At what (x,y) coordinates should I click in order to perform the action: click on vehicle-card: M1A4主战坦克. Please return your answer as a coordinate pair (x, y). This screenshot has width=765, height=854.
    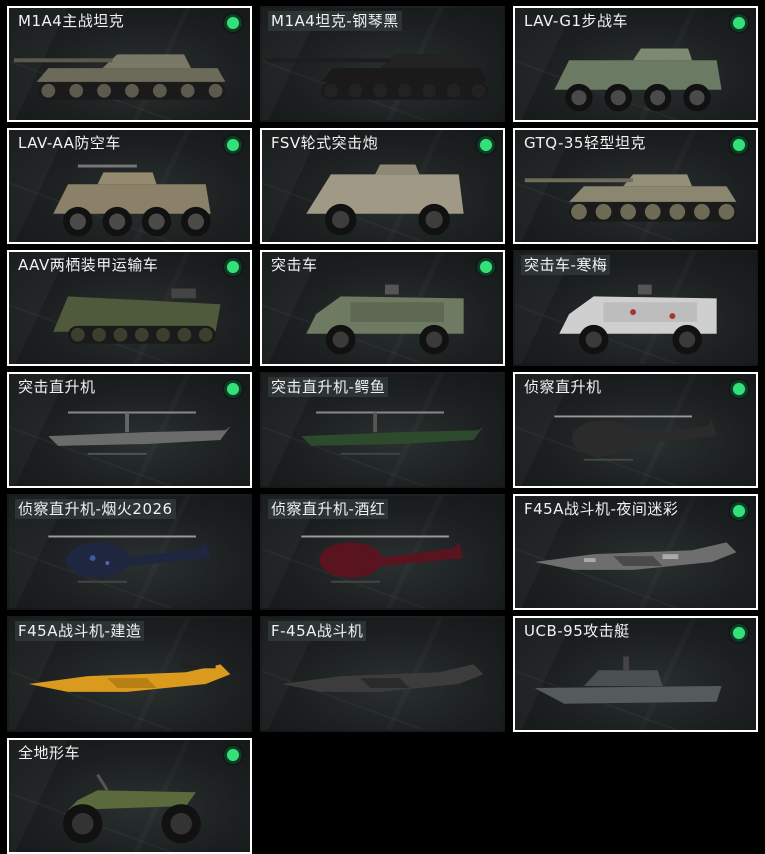
    Looking at the image, I should click on (129, 64).